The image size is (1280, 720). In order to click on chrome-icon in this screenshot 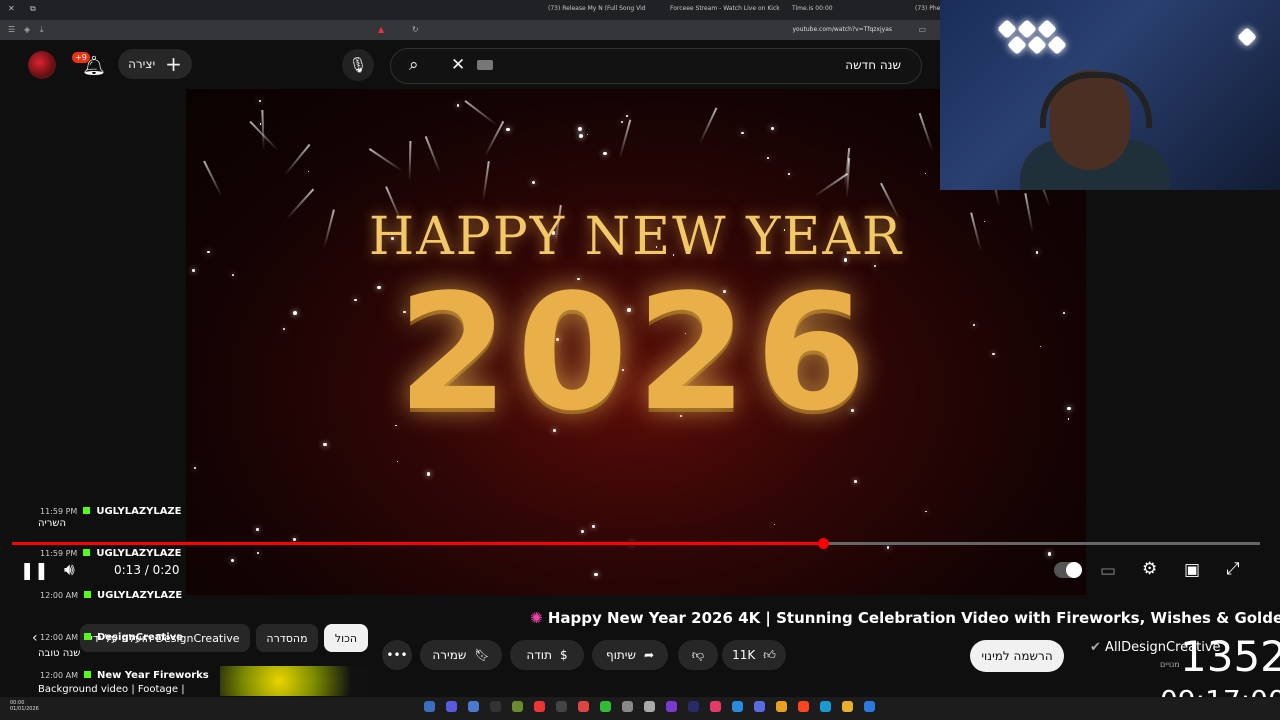, I will do `click(781, 706)`.